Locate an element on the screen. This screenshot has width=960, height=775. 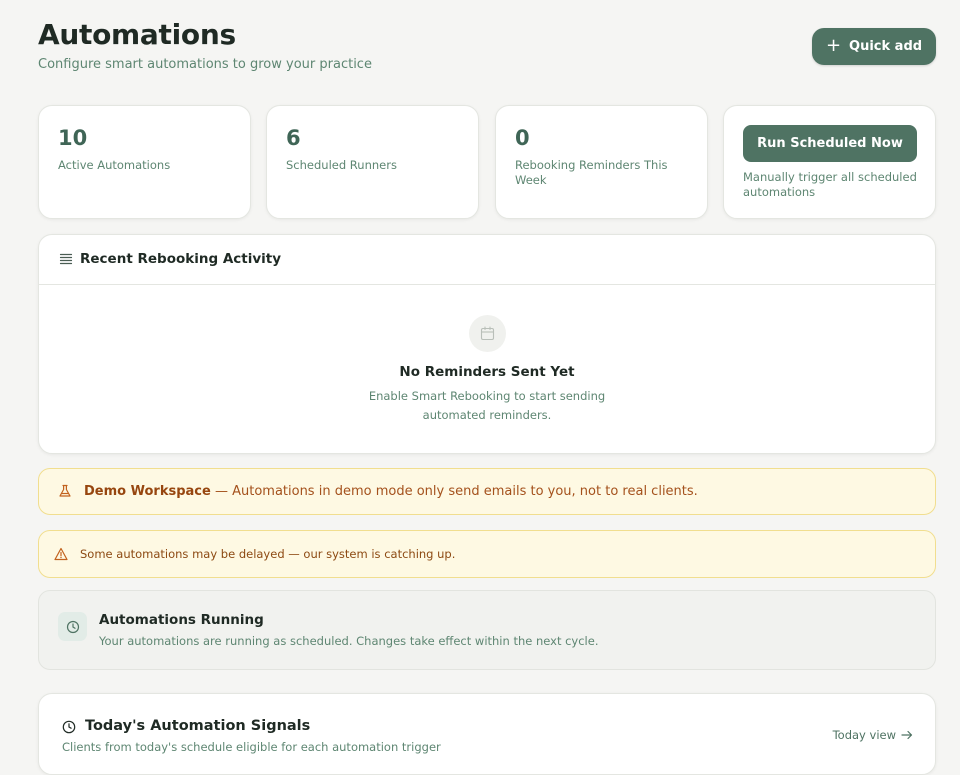
stat-card-active-automations: 10 Active Automations is located at coordinates (144, 162).